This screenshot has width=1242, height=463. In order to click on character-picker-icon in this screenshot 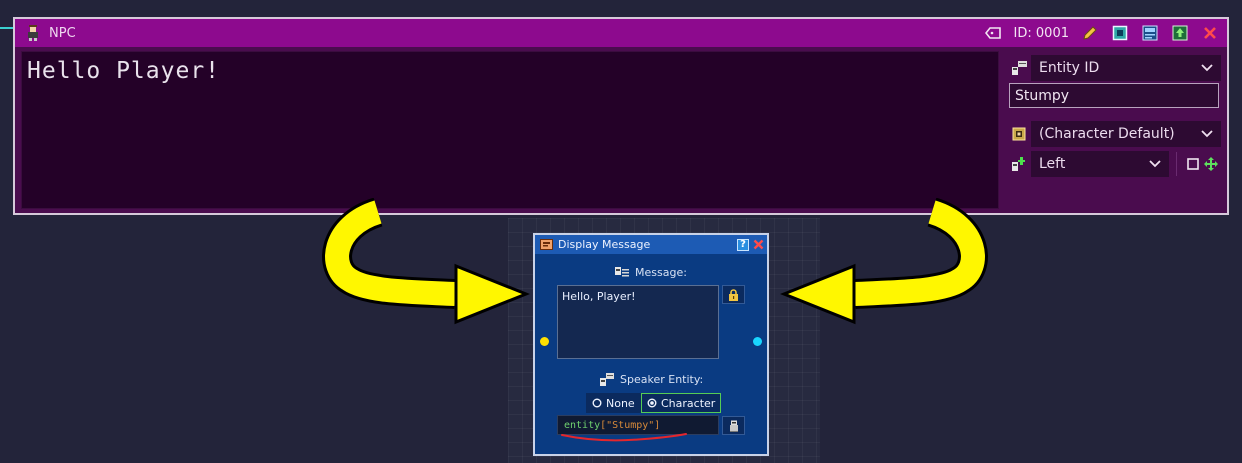, I will do `click(733, 426)`.